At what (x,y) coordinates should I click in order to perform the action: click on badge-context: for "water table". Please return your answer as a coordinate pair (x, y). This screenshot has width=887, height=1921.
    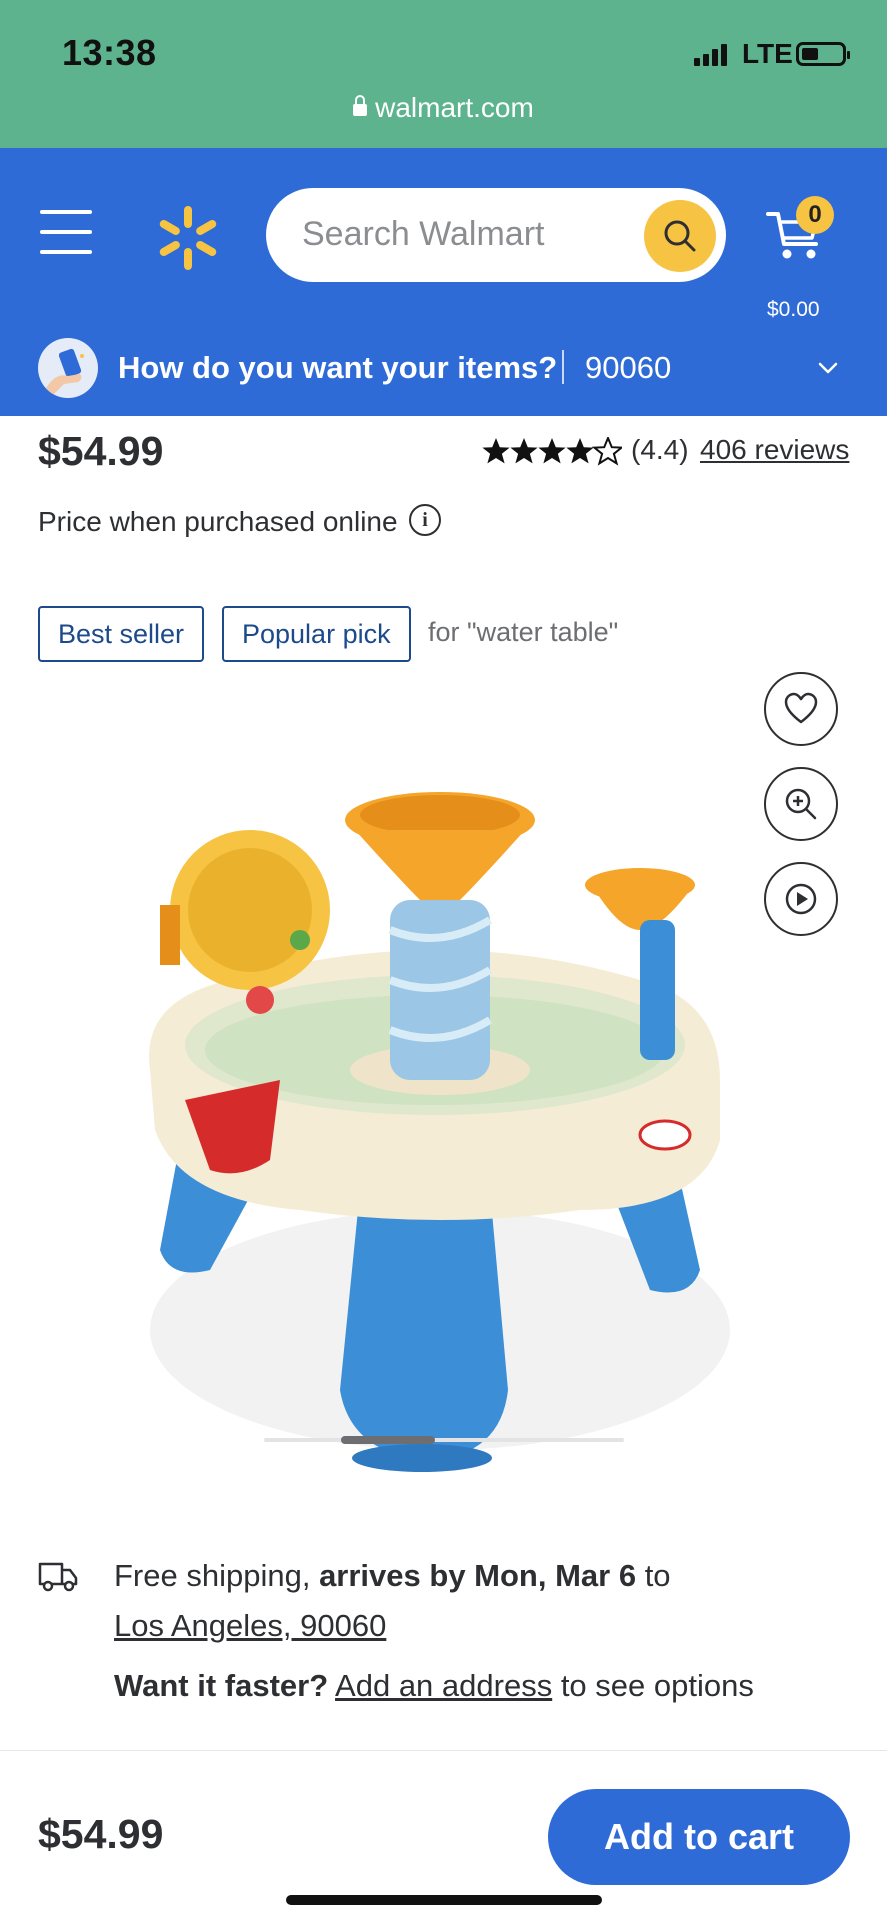
    Looking at the image, I should click on (523, 632).